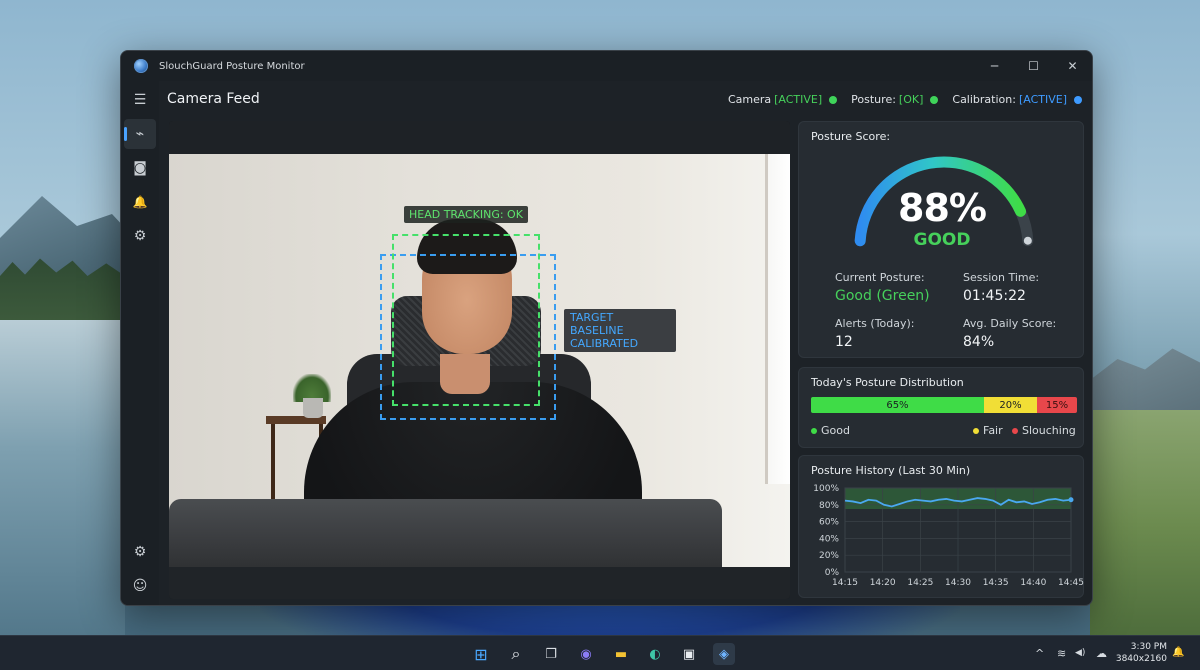 This screenshot has height=670, width=1200. Describe the element at coordinates (976, 430) in the screenshot. I see `legend-fair-dot` at that location.